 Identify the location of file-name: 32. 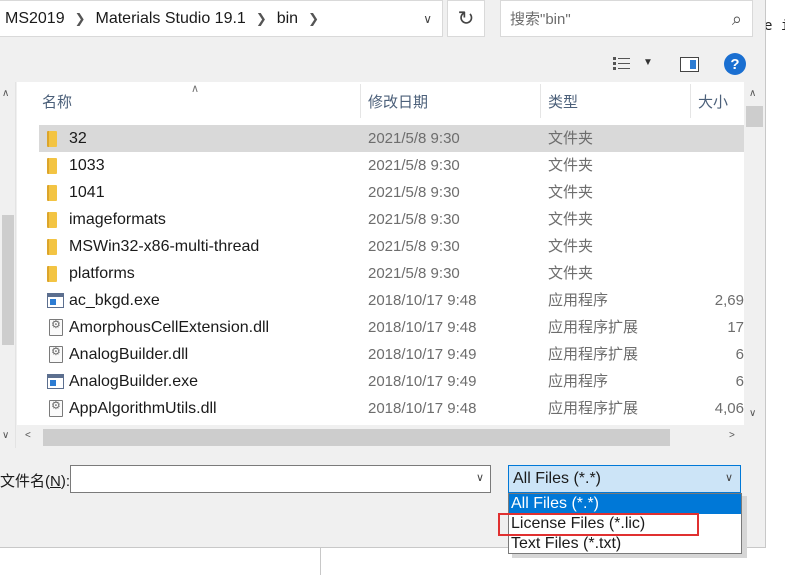
(78, 138).